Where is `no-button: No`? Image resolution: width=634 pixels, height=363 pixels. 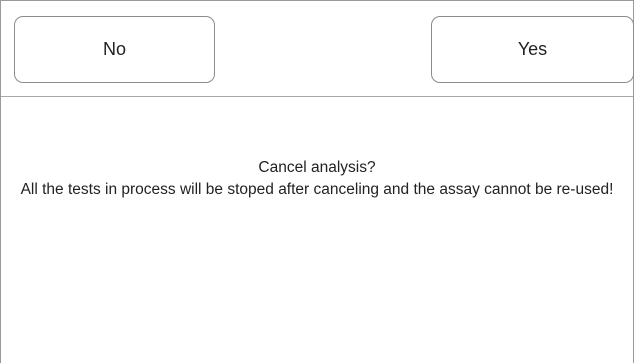 no-button: No is located at coordinates (114, 49).